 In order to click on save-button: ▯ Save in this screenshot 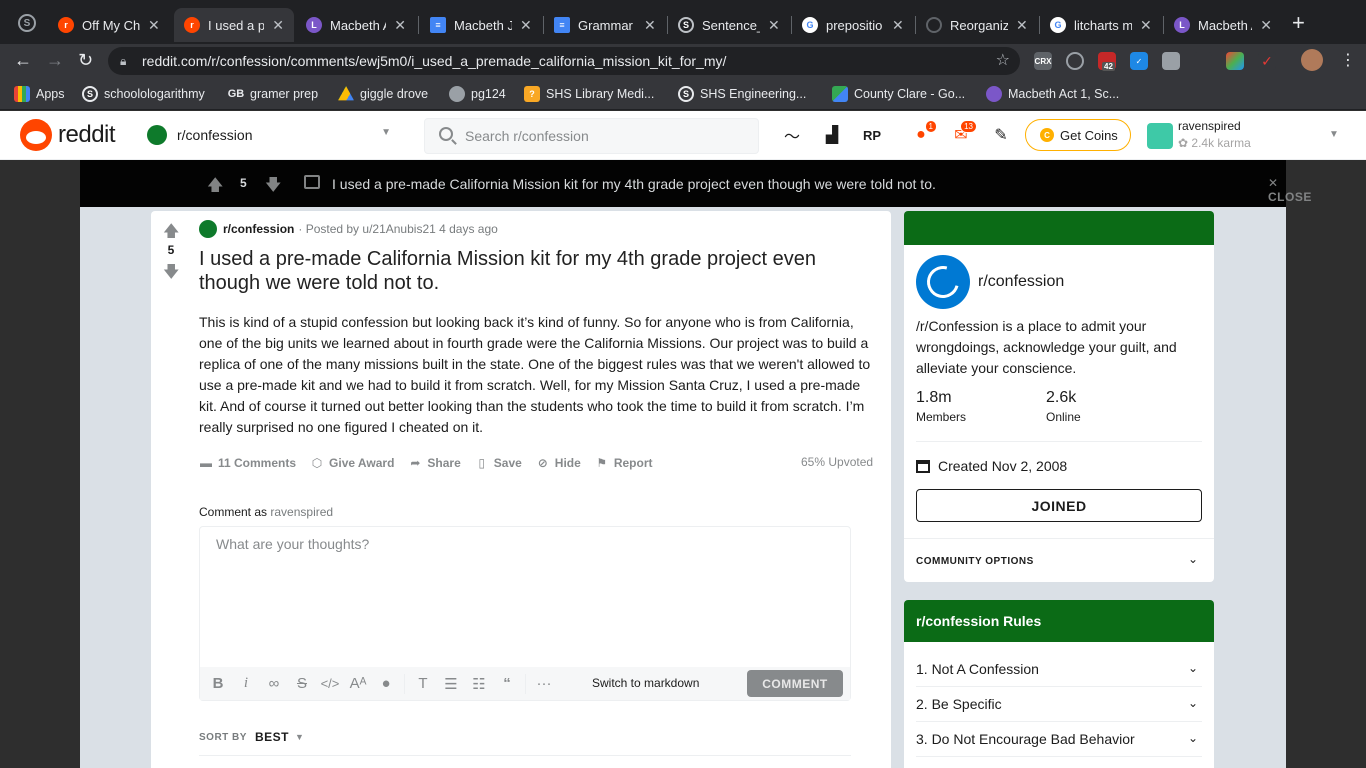, I will do `click(498, 463)`.